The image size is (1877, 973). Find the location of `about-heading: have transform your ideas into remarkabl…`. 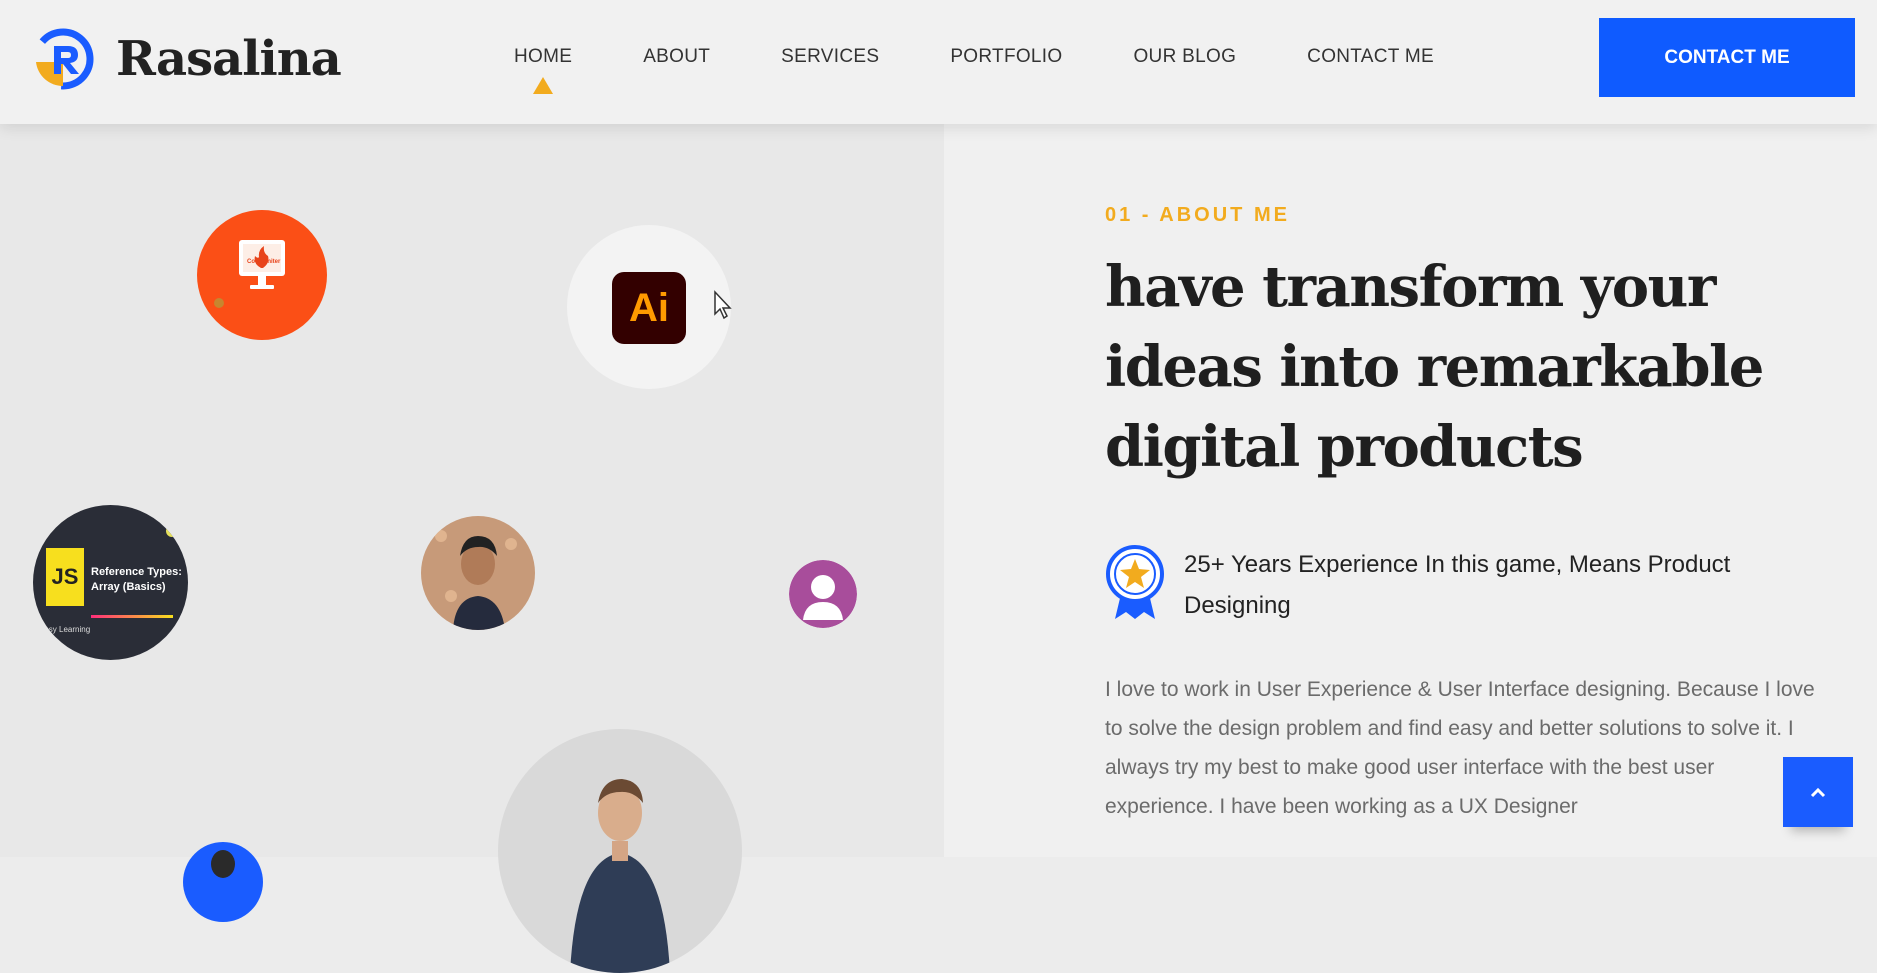

about-heading: have transform your ideas into remarkabl… is located at coordinates (1434, 367).